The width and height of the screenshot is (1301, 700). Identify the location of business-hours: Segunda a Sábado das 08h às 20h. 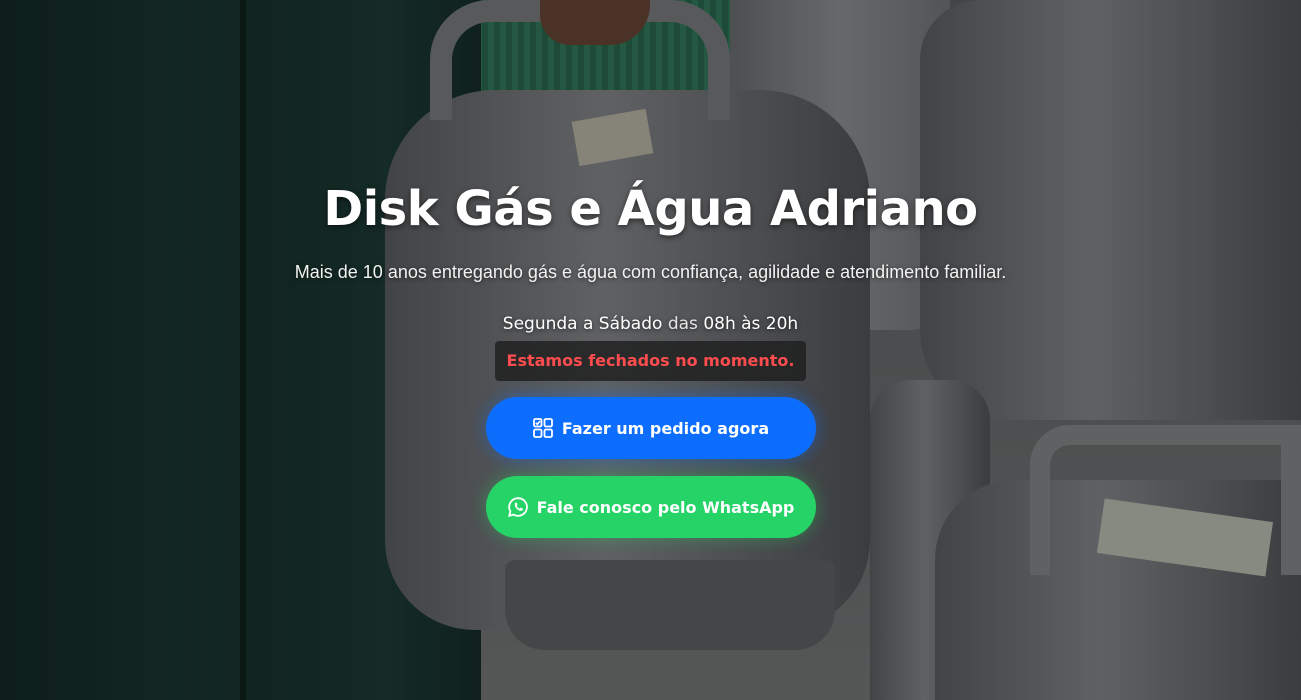
(650, 324).